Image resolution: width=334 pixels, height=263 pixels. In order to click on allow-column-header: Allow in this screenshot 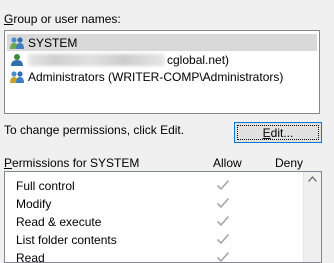, I will do `click(227, 163)`.